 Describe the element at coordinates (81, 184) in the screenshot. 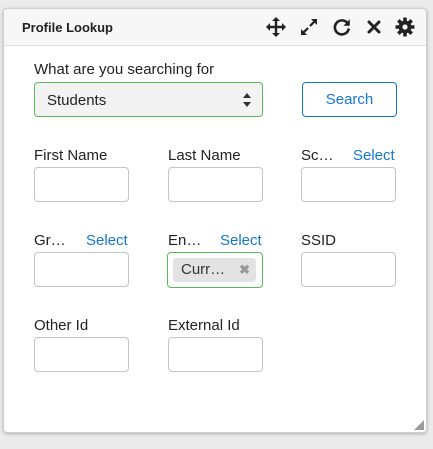

I see `first-name-input` at that location.